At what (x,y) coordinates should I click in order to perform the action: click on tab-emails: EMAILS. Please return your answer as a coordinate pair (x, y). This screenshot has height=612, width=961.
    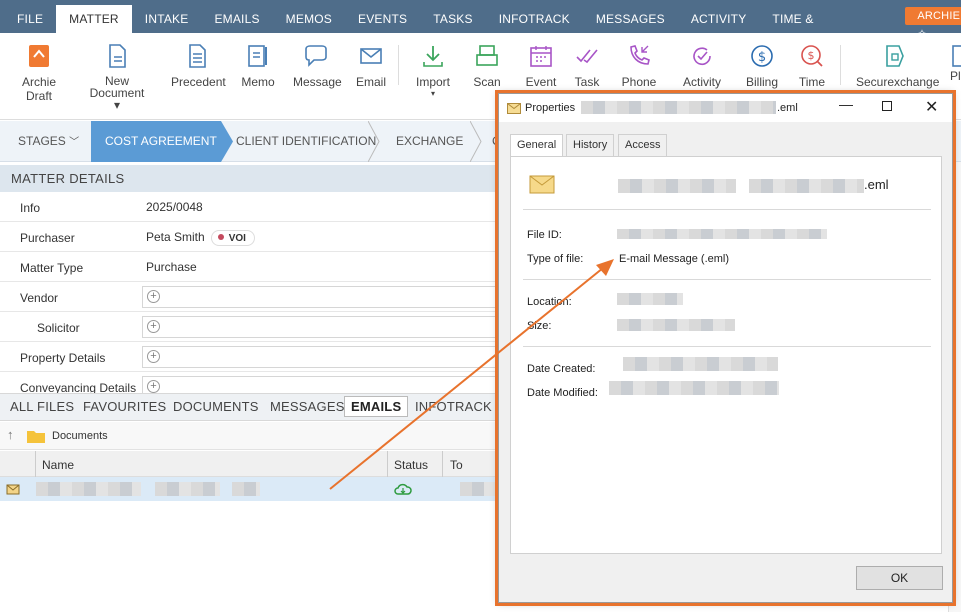
    Looking at the image, I should click on (376, 406).